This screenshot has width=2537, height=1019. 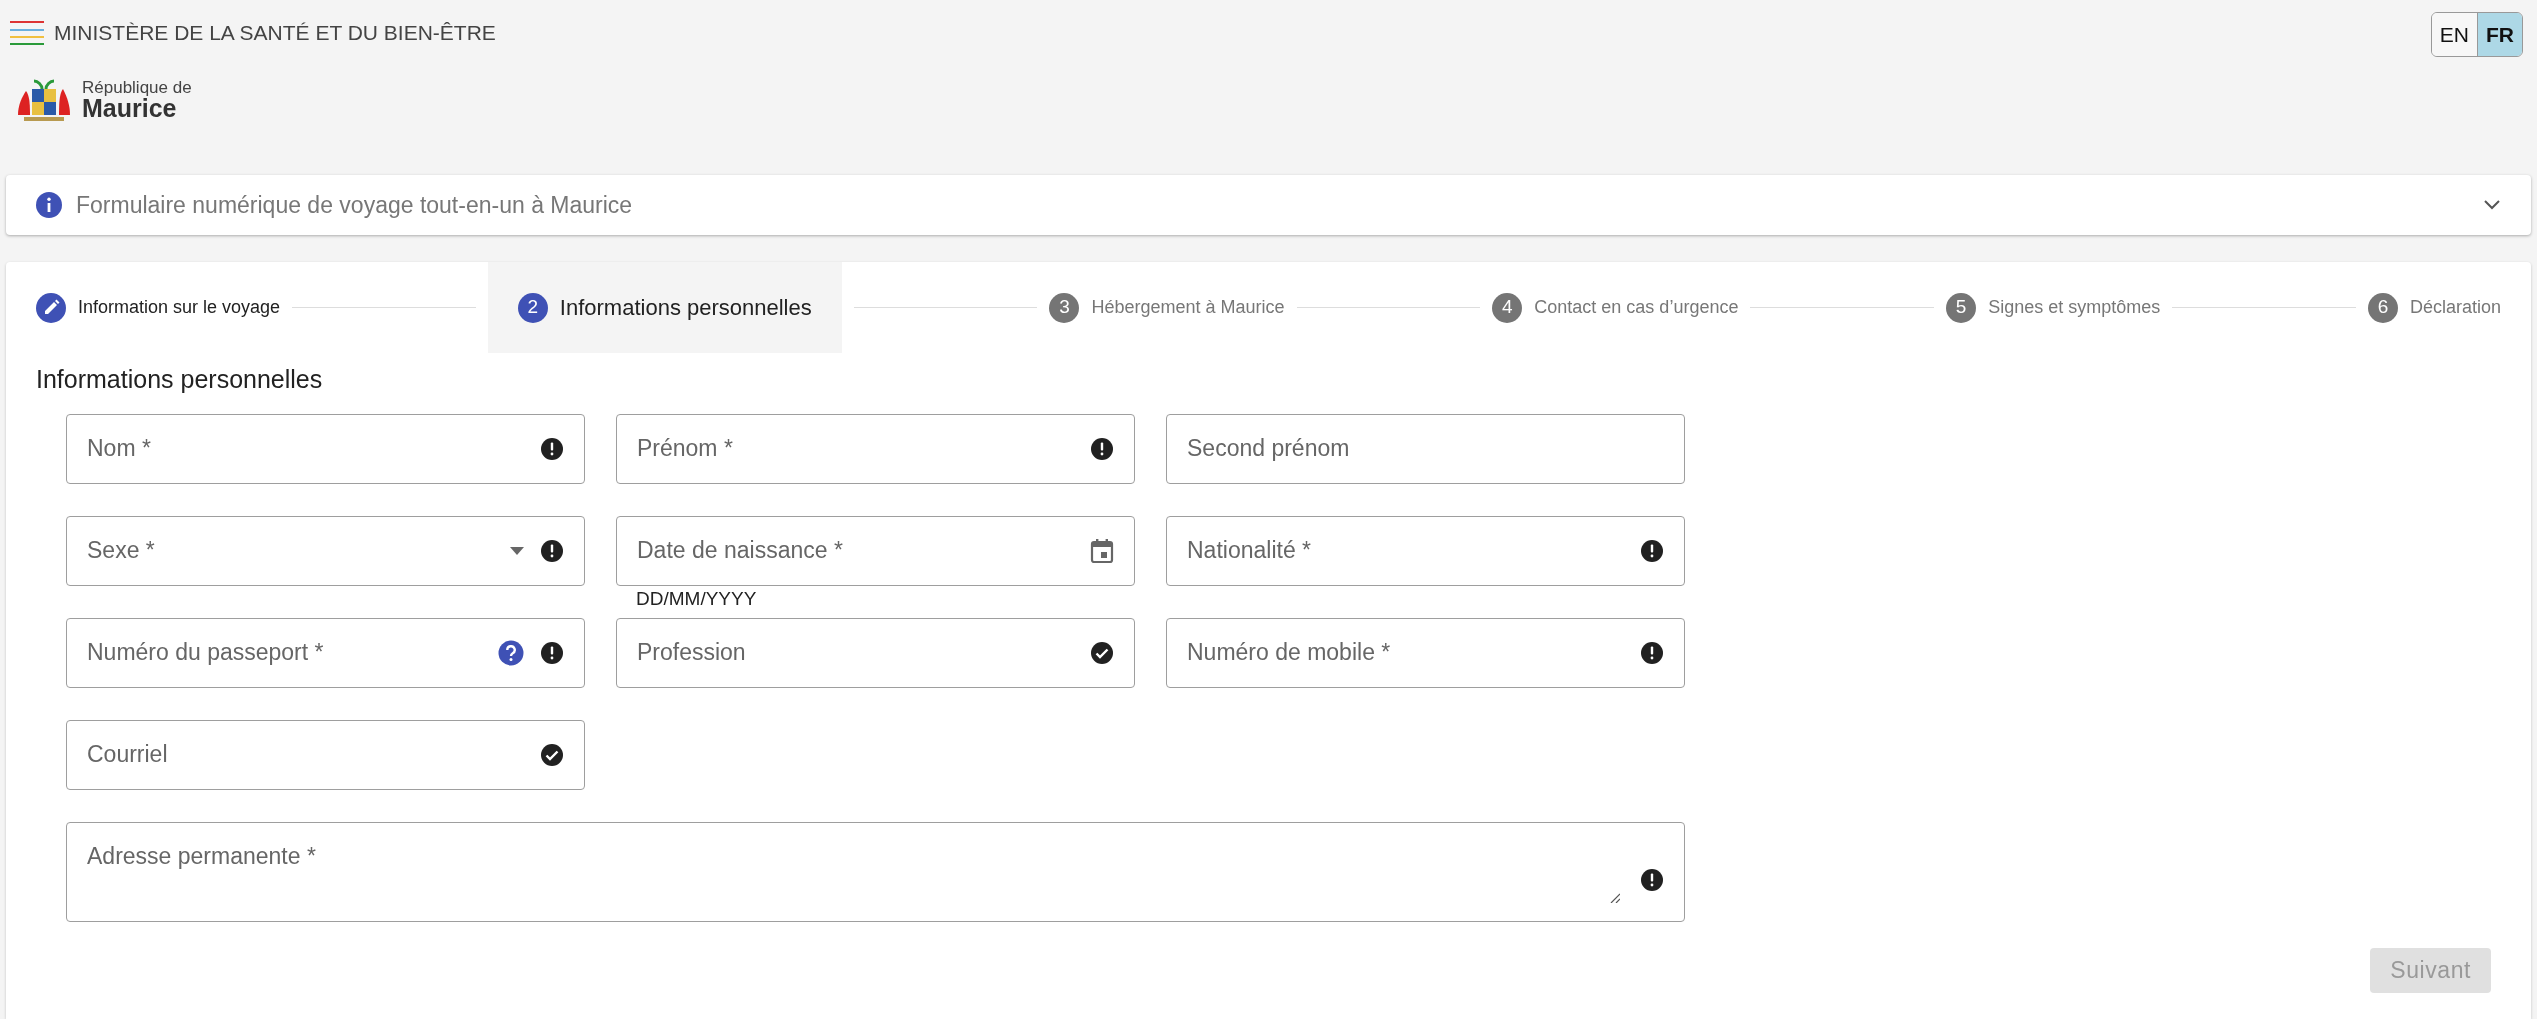 I want to click on step-label: Signes et symptômes, so click(x=2074, y=307).